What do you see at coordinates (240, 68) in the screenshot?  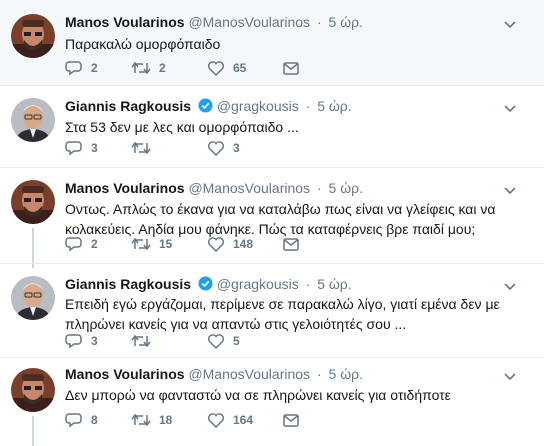 I see `like-count: 65` at bounding box center [240, 68].